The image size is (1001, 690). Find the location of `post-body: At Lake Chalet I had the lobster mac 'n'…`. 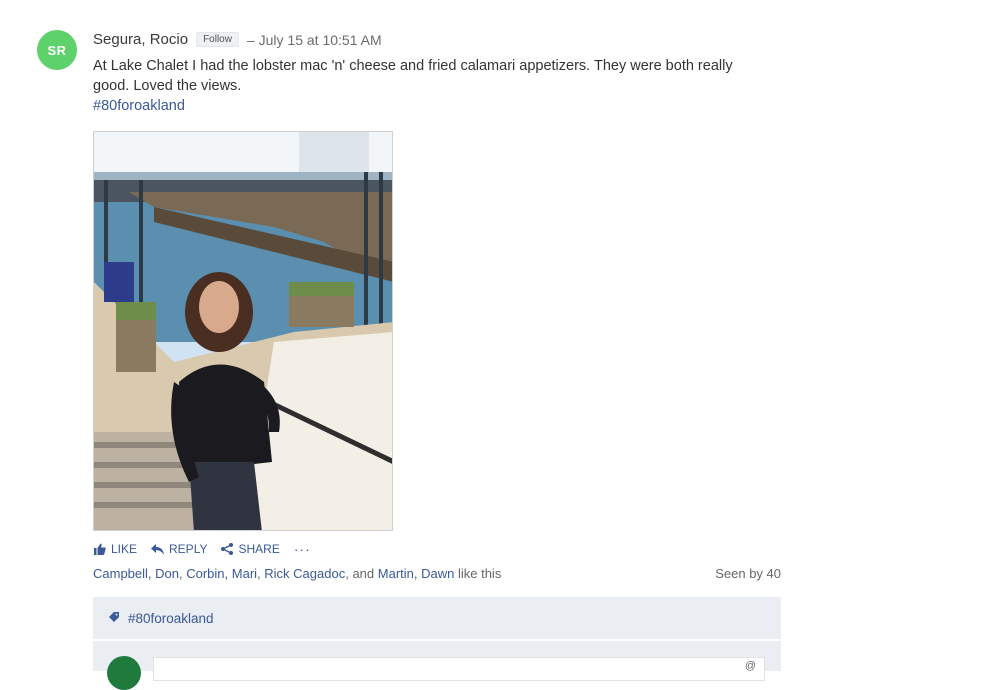

post-body: At Lake Chalet I had the lobster mac 'n'… is located at coordinates (428, 86).